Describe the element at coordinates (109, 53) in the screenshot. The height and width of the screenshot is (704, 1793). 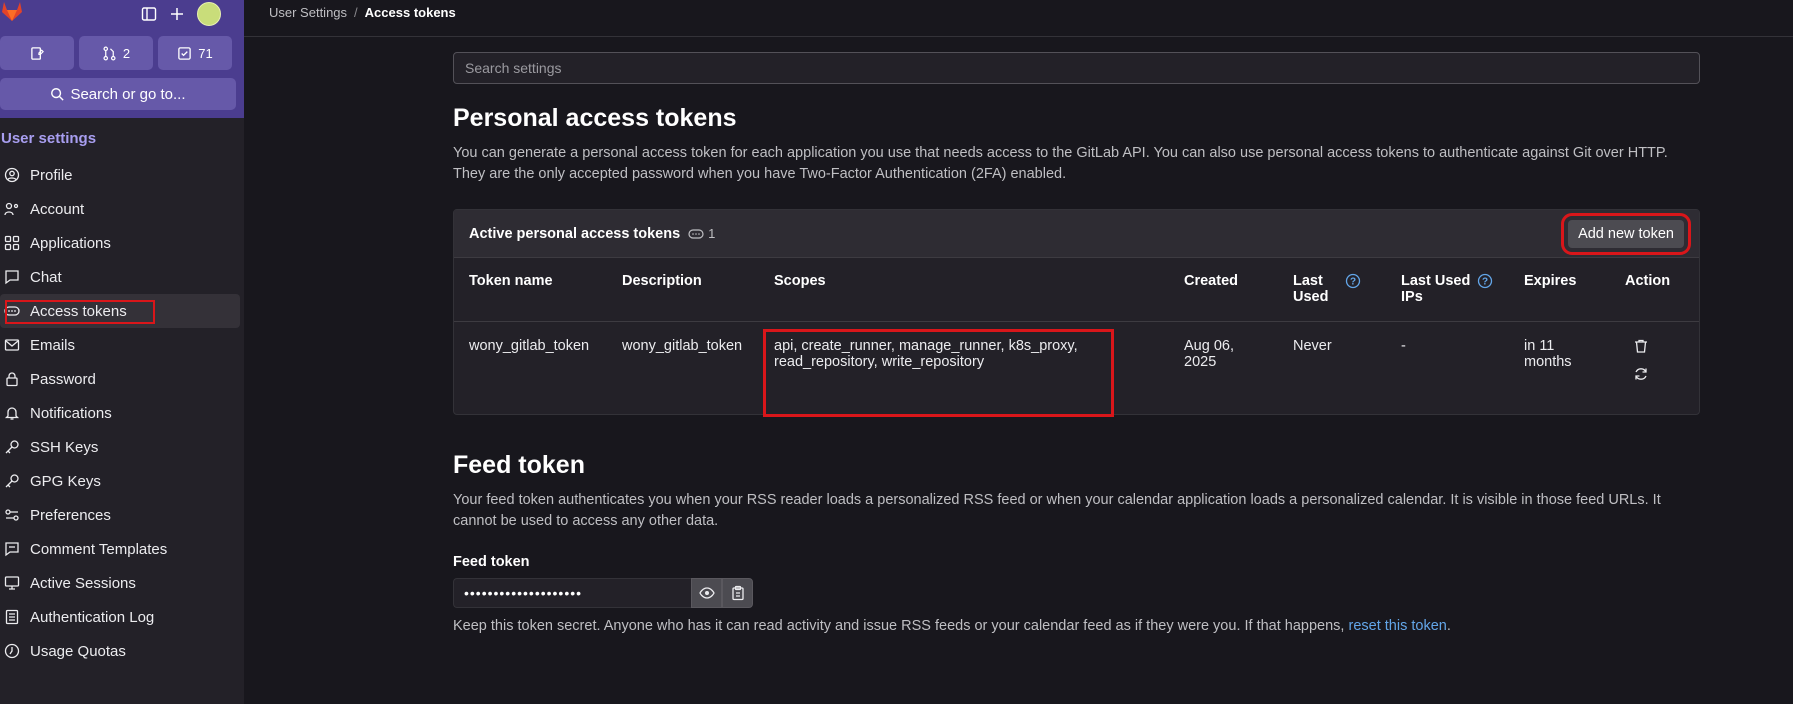
I see `merge-request-icon` at that location.